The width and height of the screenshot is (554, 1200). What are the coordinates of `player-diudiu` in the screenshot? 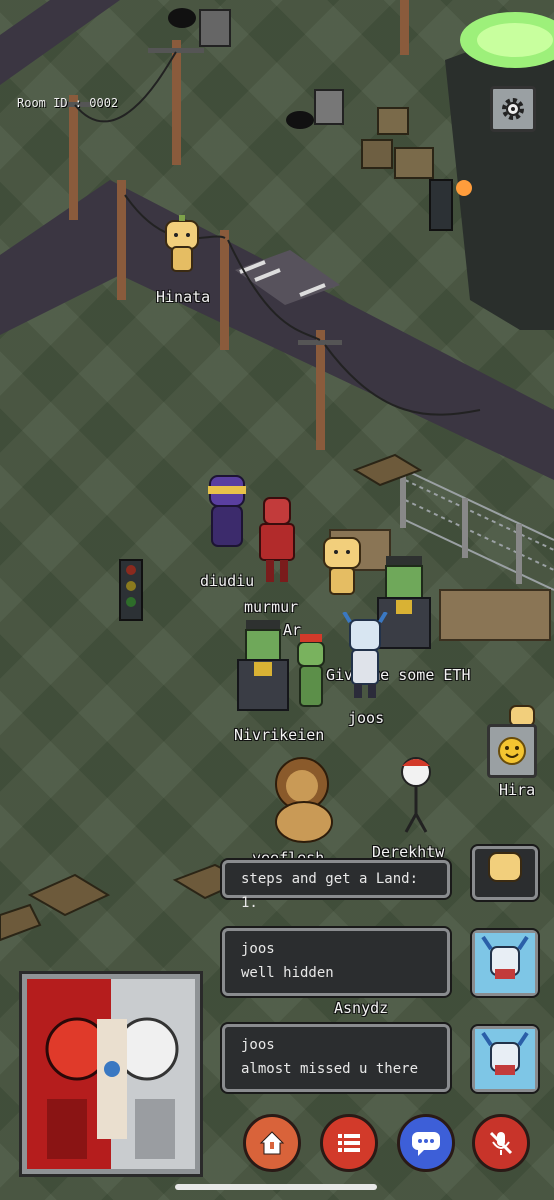 It's located at (227, 513).